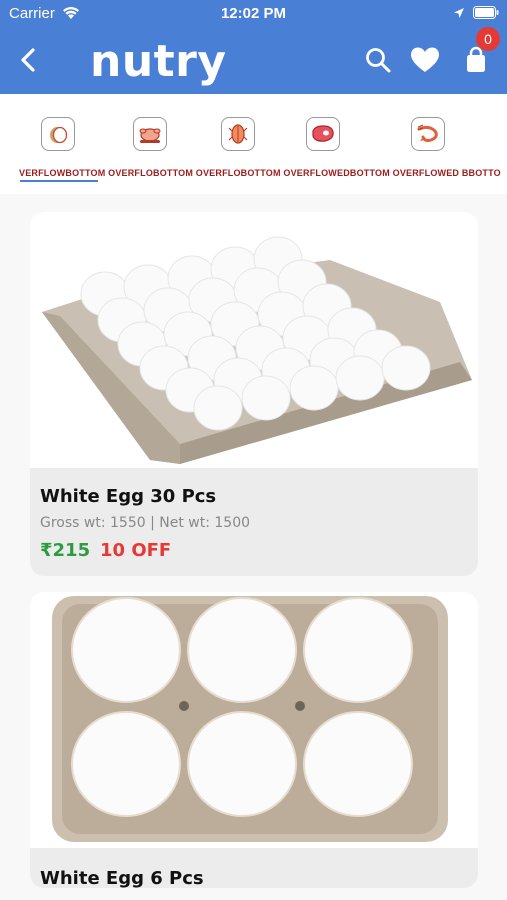  I want to click on chicken-icon, so click(150, 135).